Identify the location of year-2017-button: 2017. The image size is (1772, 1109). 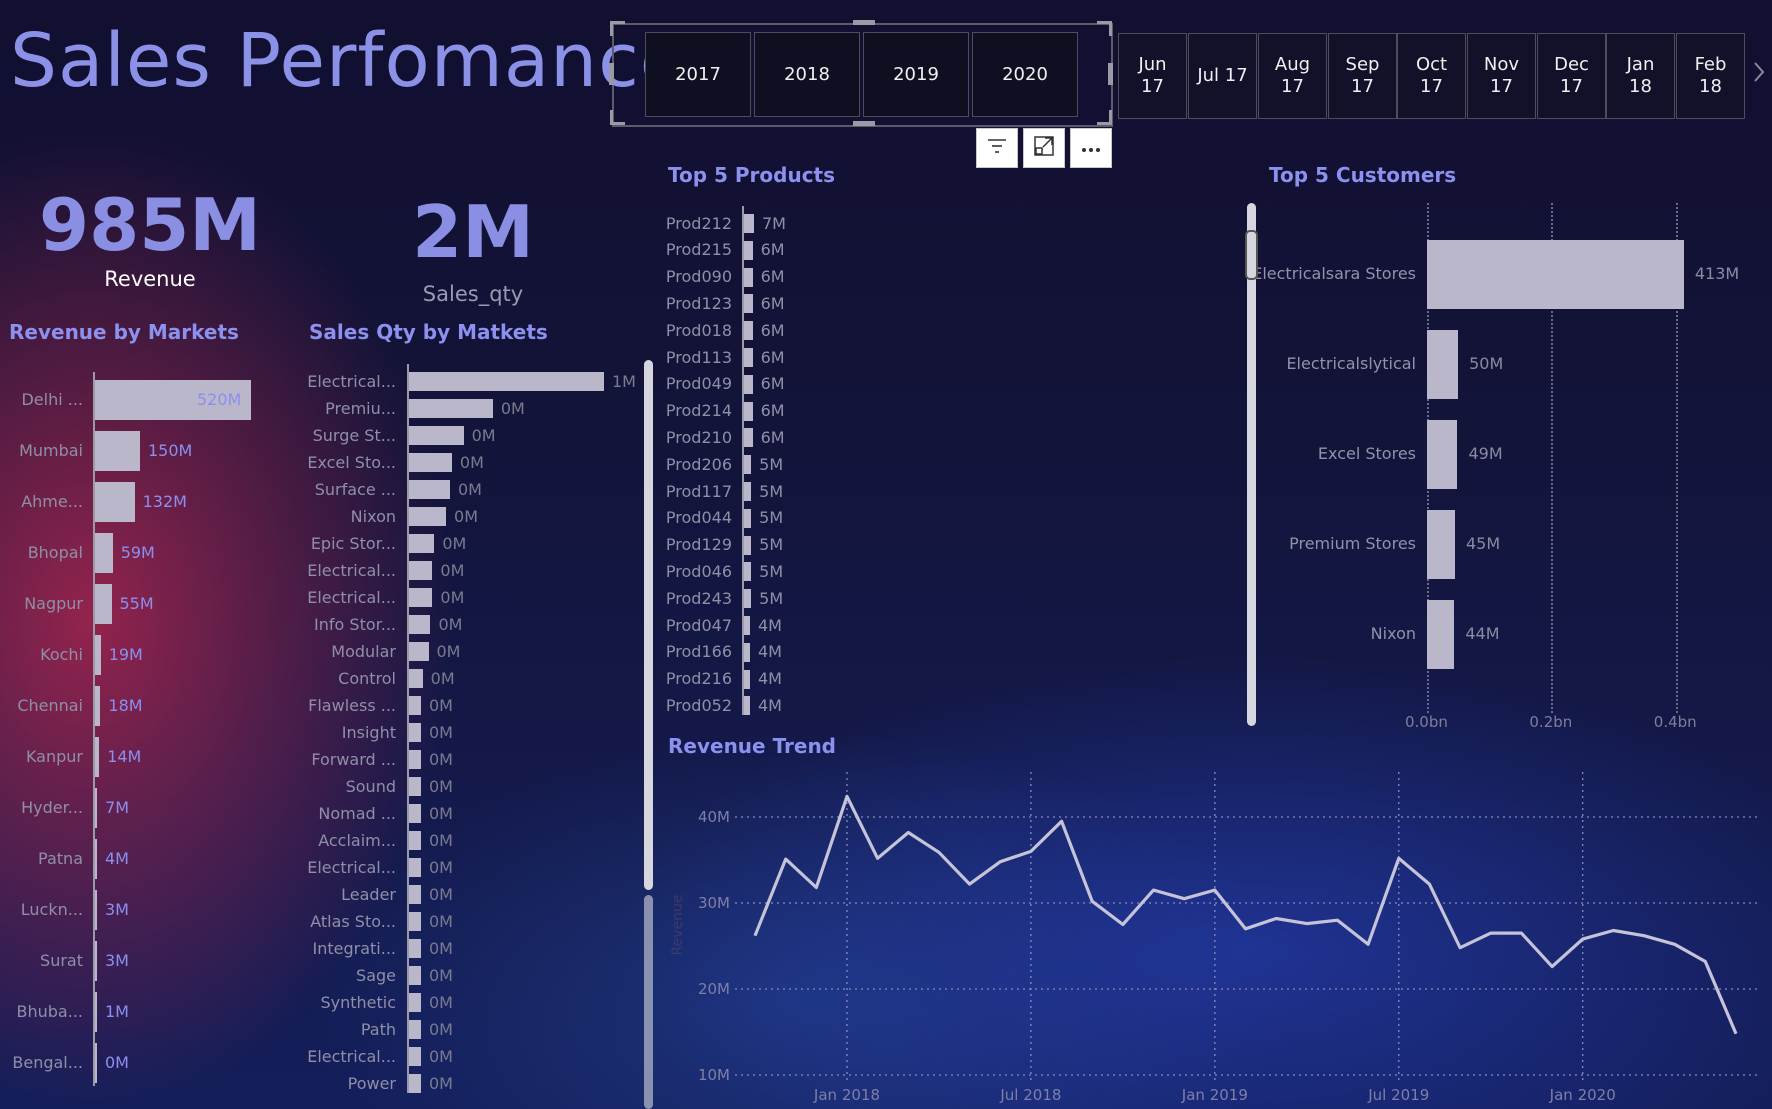
(698, 74).